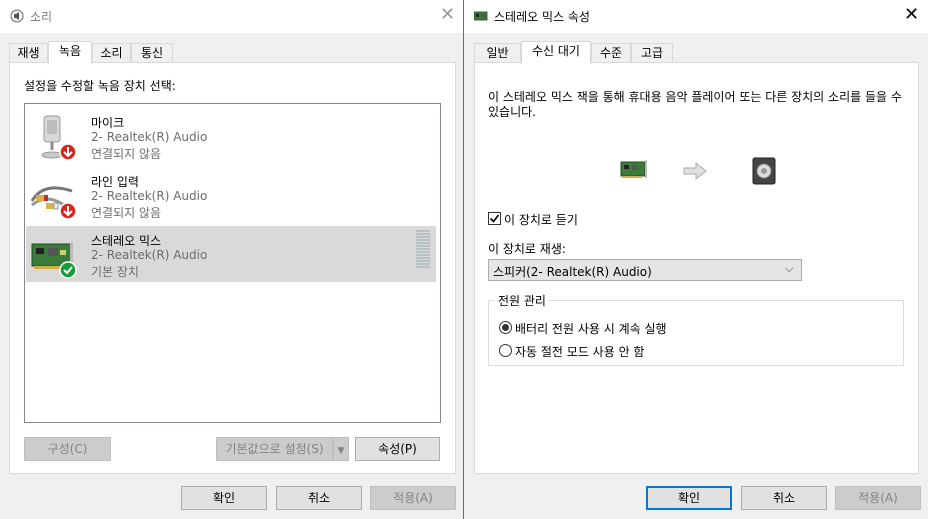 The height and width of the screenshot is (519, 928). I want to click on arrow-right-icon, so click(695, 171).